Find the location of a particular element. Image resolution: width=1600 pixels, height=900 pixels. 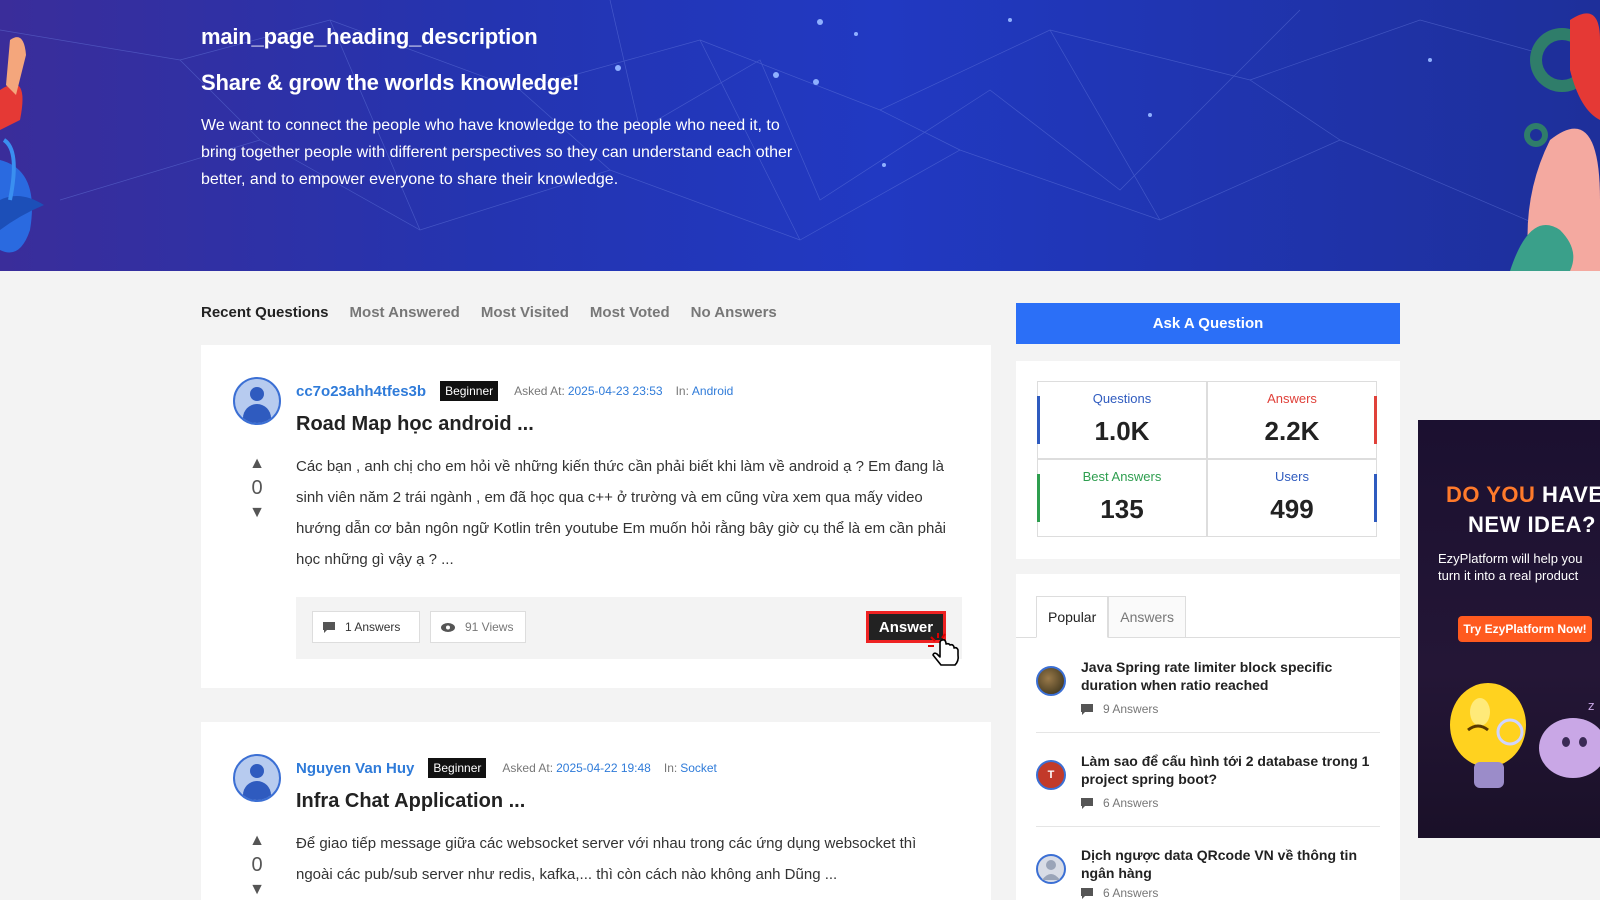

tab-recent-questions: Recent Questions is located at coordinates (265, 312).